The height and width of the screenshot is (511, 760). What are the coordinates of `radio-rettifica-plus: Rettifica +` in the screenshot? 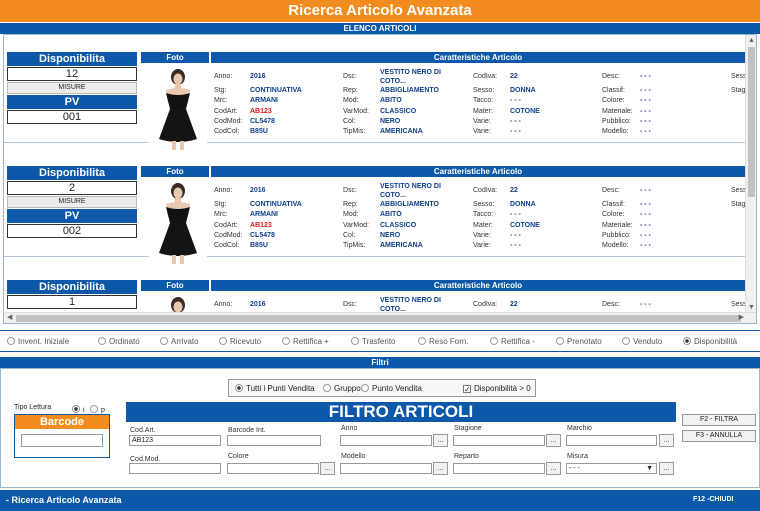 It's located at (305, 341).